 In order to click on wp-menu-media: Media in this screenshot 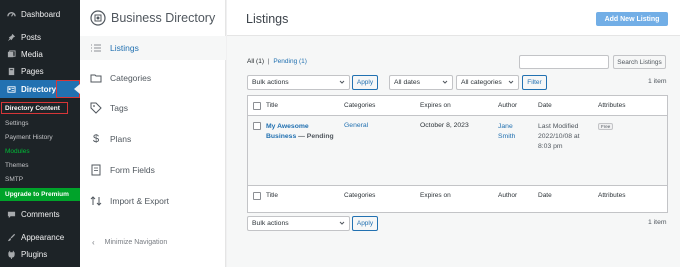, I will do `click(40, 54)`.